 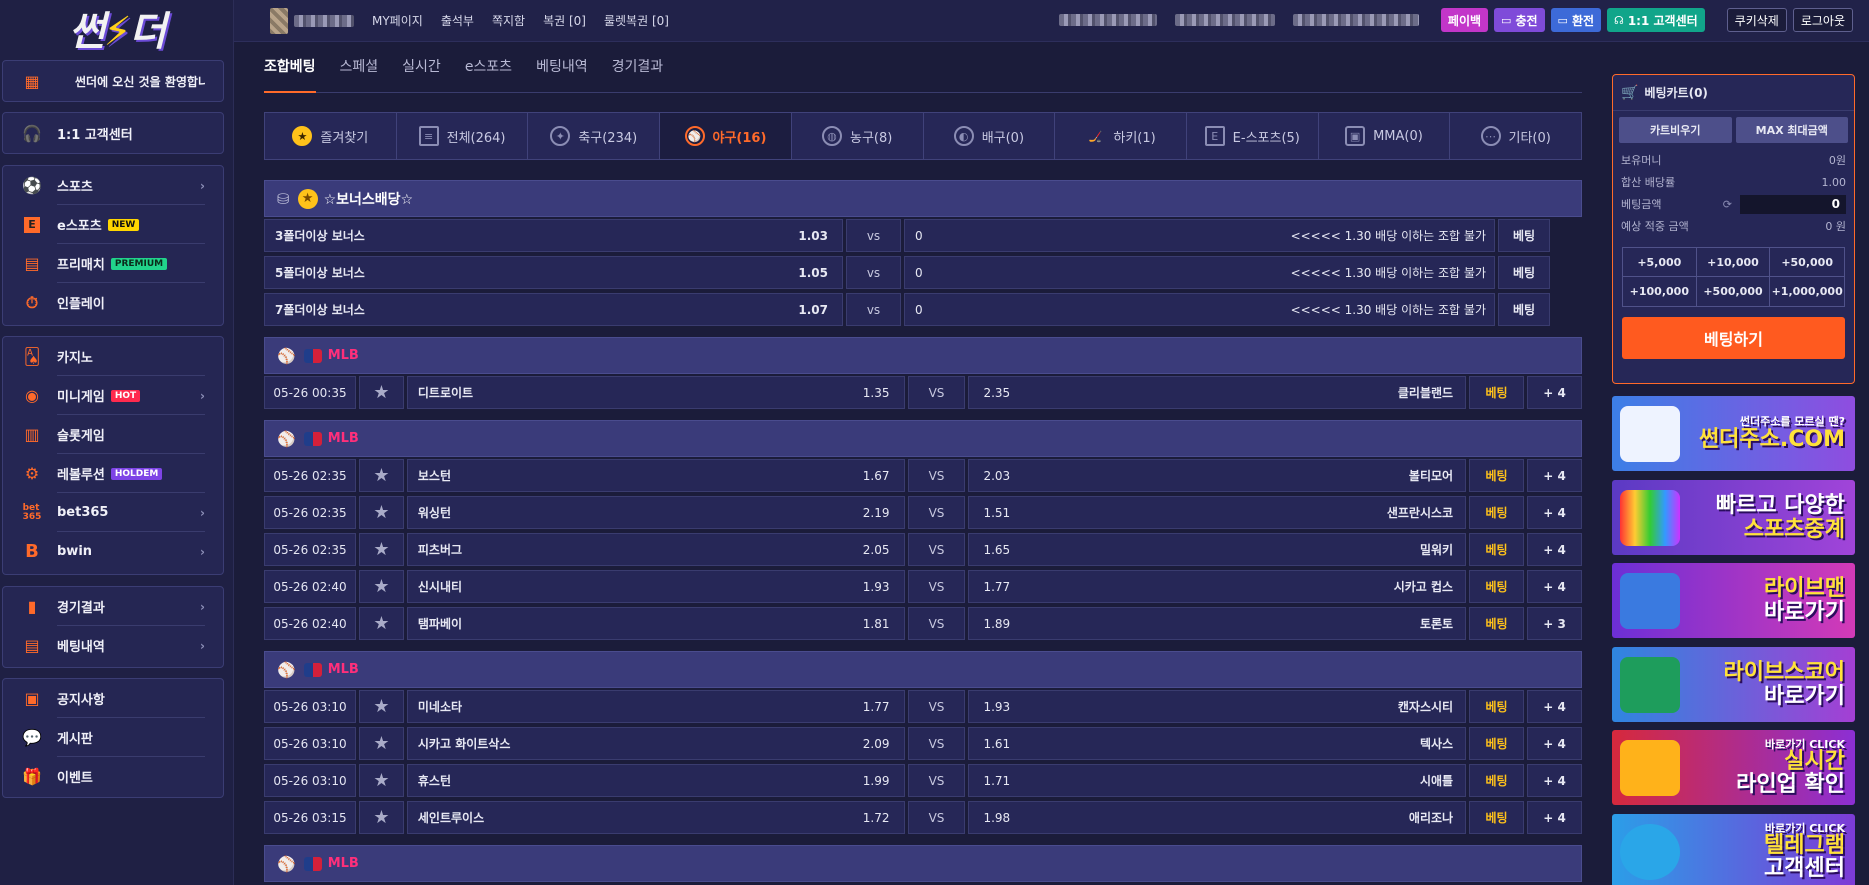 I want to click on away-odds-button: 1.77 시카고 컵스, so click(x=1217, y=586).